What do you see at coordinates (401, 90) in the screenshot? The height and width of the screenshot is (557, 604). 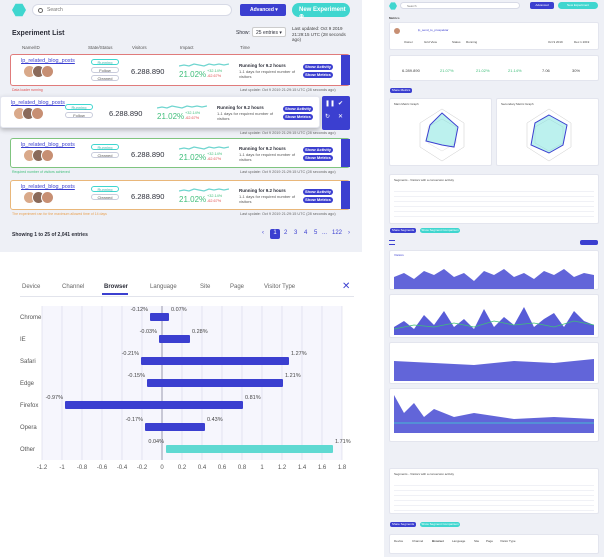 I see `share-metrics-button: Share Metrics` at bounding box center [401, 90].